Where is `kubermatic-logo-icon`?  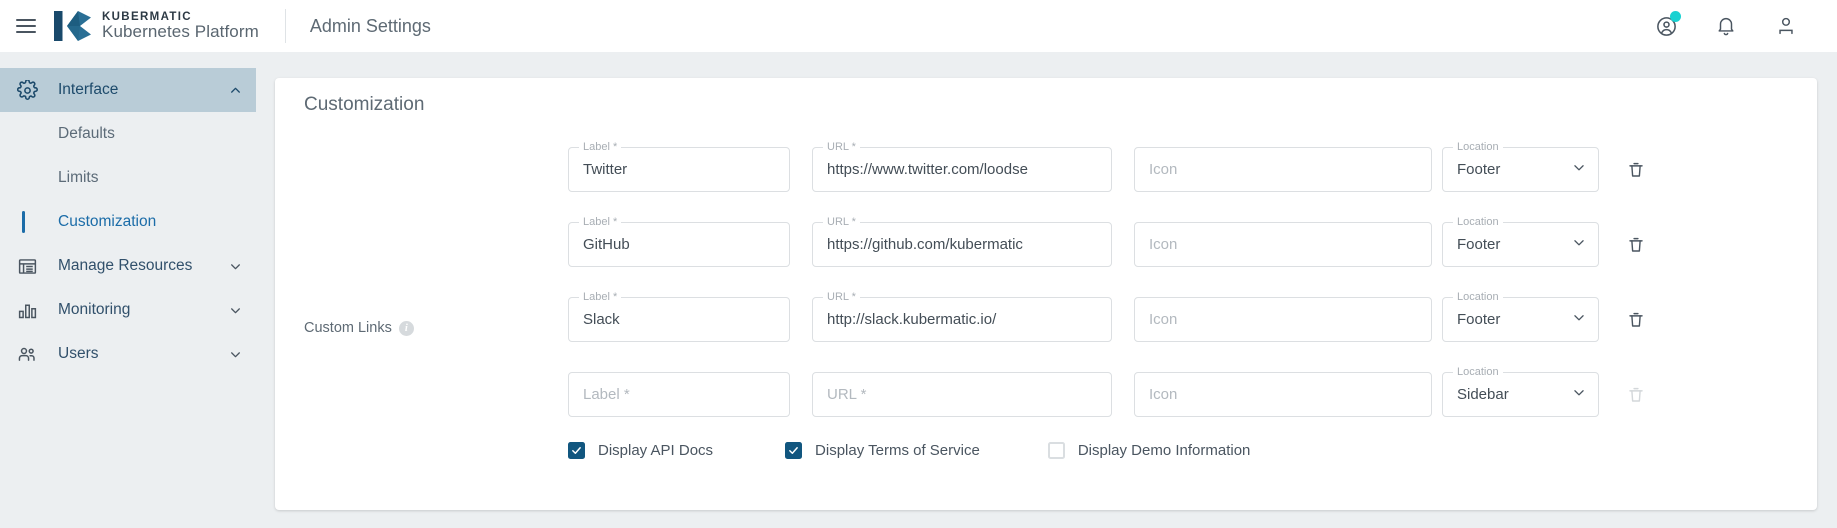
kubermatic-logo-icon is located at coordinates (72, 26).